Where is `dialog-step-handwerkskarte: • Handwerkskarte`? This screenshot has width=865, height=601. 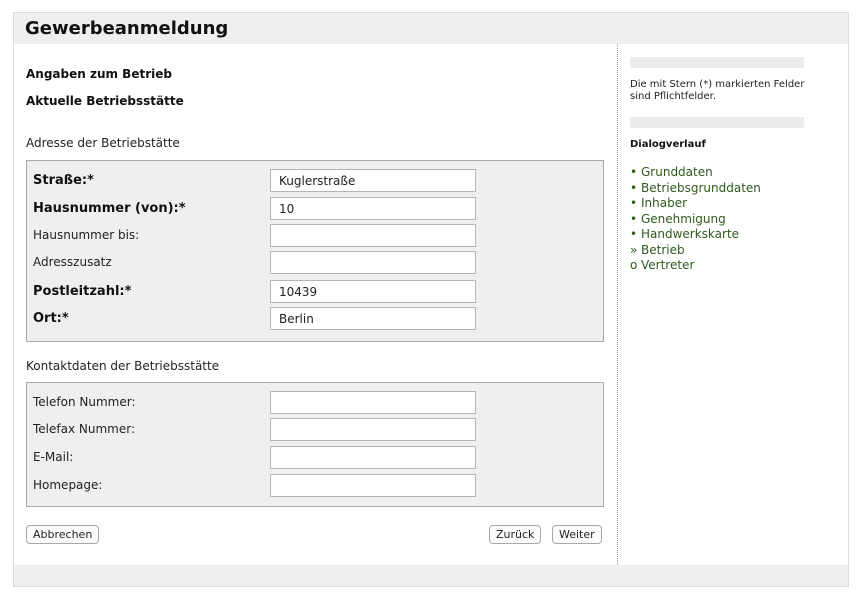 dialog-step-handwerkskarte: • Handwerkskarte is located at coordinates (695, 235).